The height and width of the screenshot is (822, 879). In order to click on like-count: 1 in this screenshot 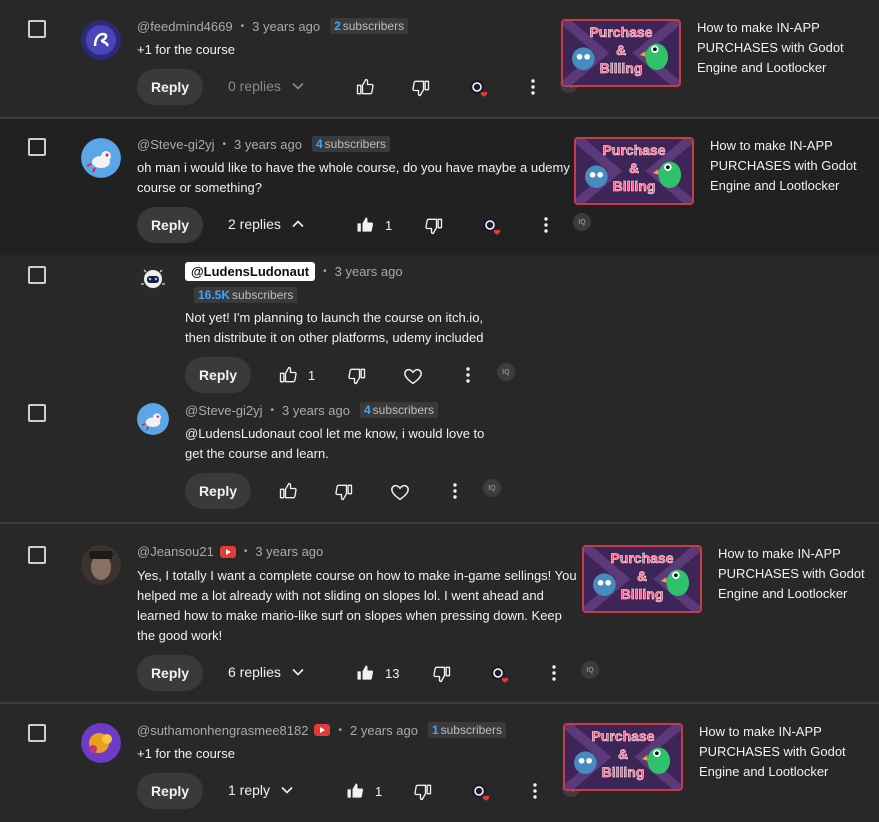, I will do `click(389, 225)`.